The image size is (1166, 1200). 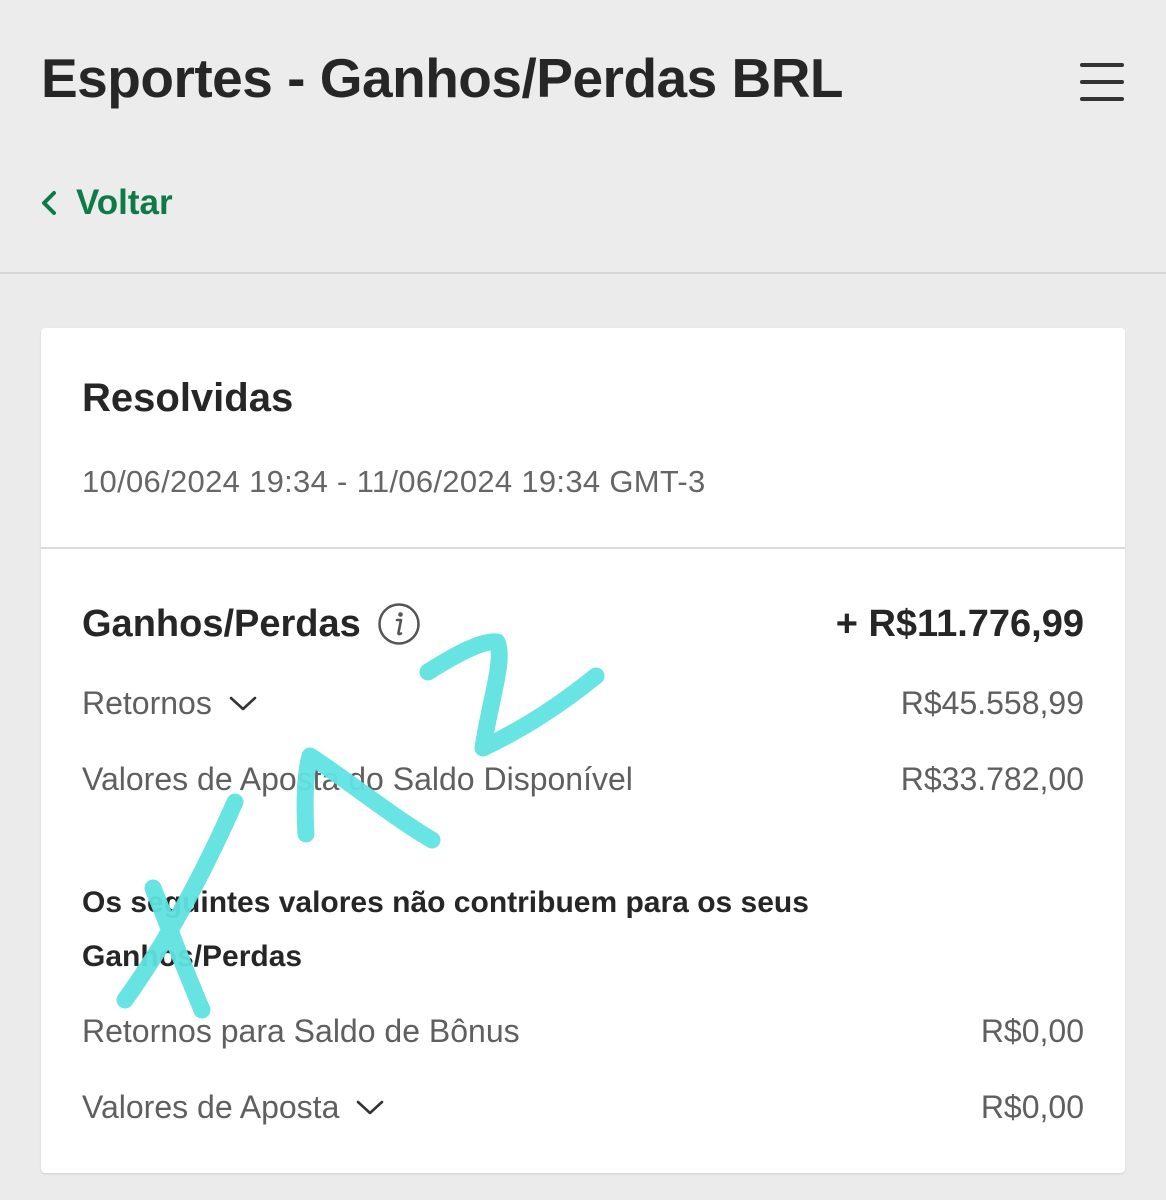 I want to click on total-label-group: Ganhos/Perdas, so click(x=251, y=624).